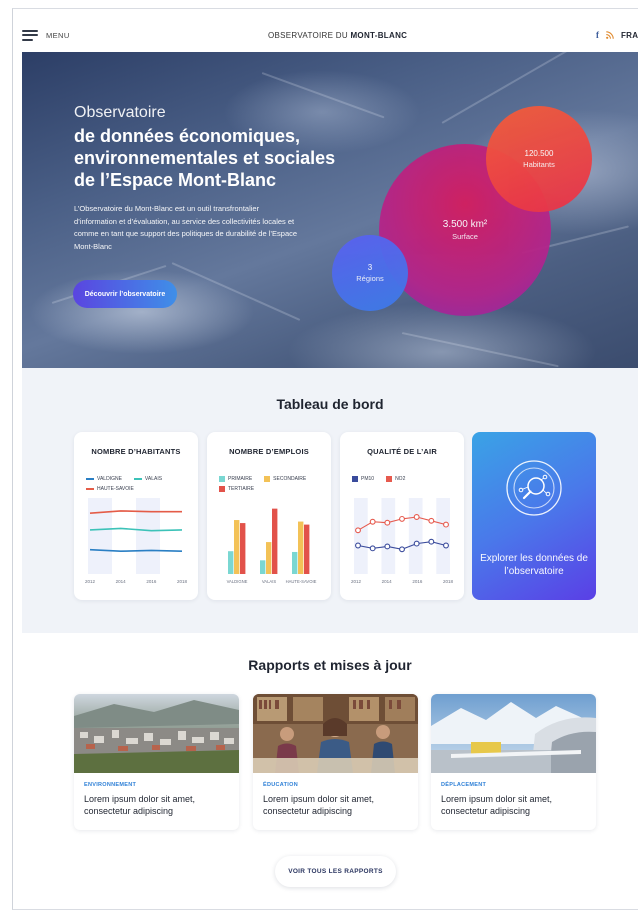 Image resolution: width=638 pixels, height=914 pixels. I want to click on emplois-bar-chart: VALDIGNE VALAIS HAUTE-SAVOIE, so click(272, 546).